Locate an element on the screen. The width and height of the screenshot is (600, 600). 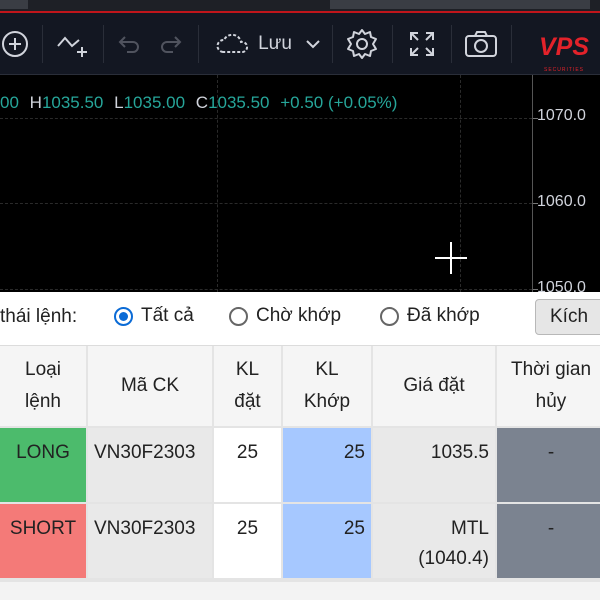
header-cancel-time-line2: hủy is located at coordinates (551, 401).